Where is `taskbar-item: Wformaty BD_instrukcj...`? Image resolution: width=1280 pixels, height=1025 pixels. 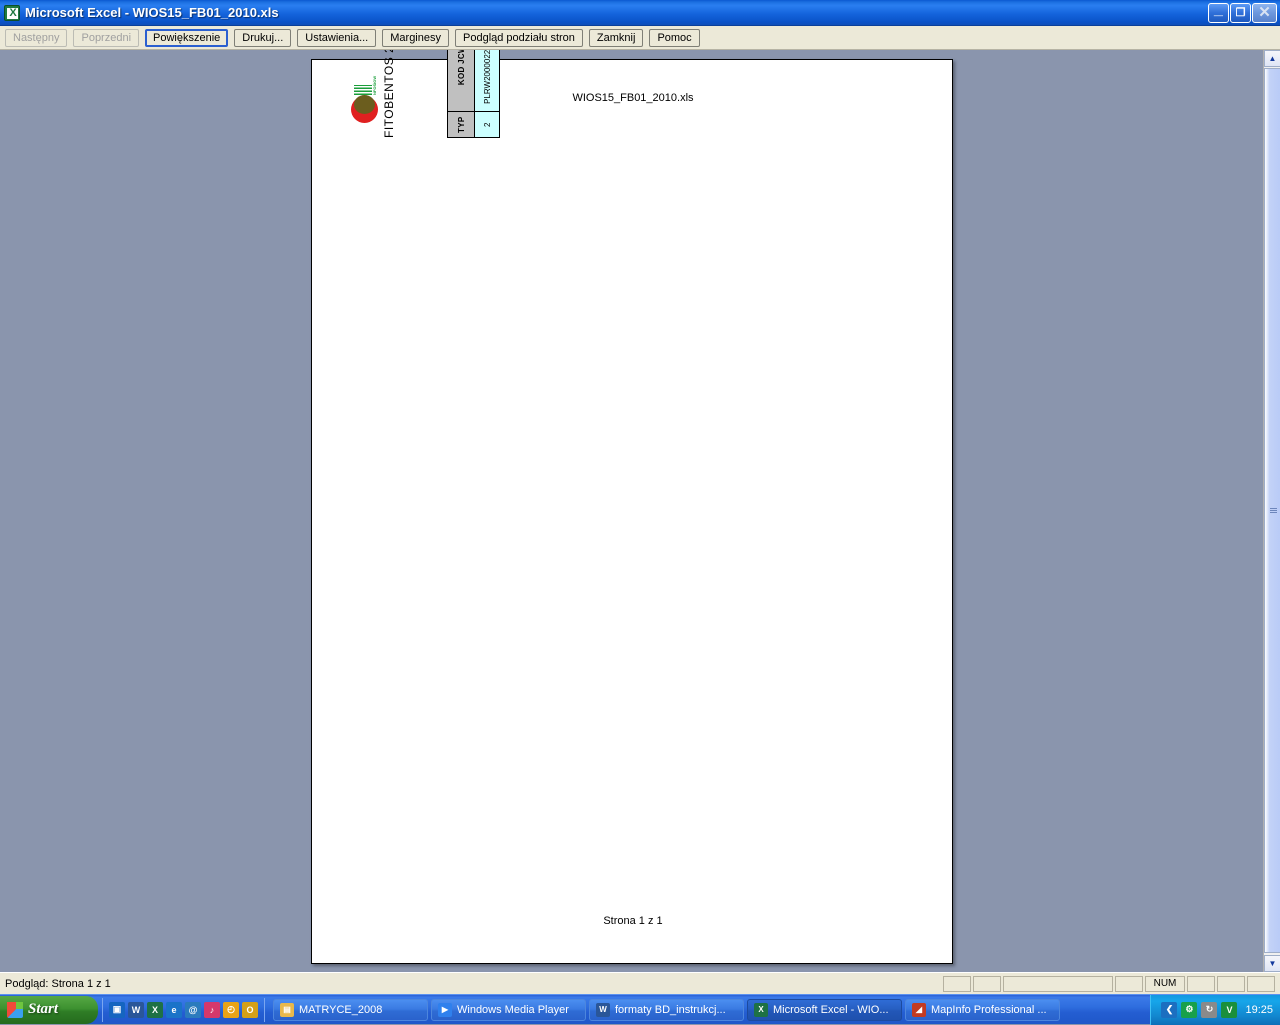
taskbar-item: Wformaty BD_instrukcj... is located at coordinates (666, 1009).